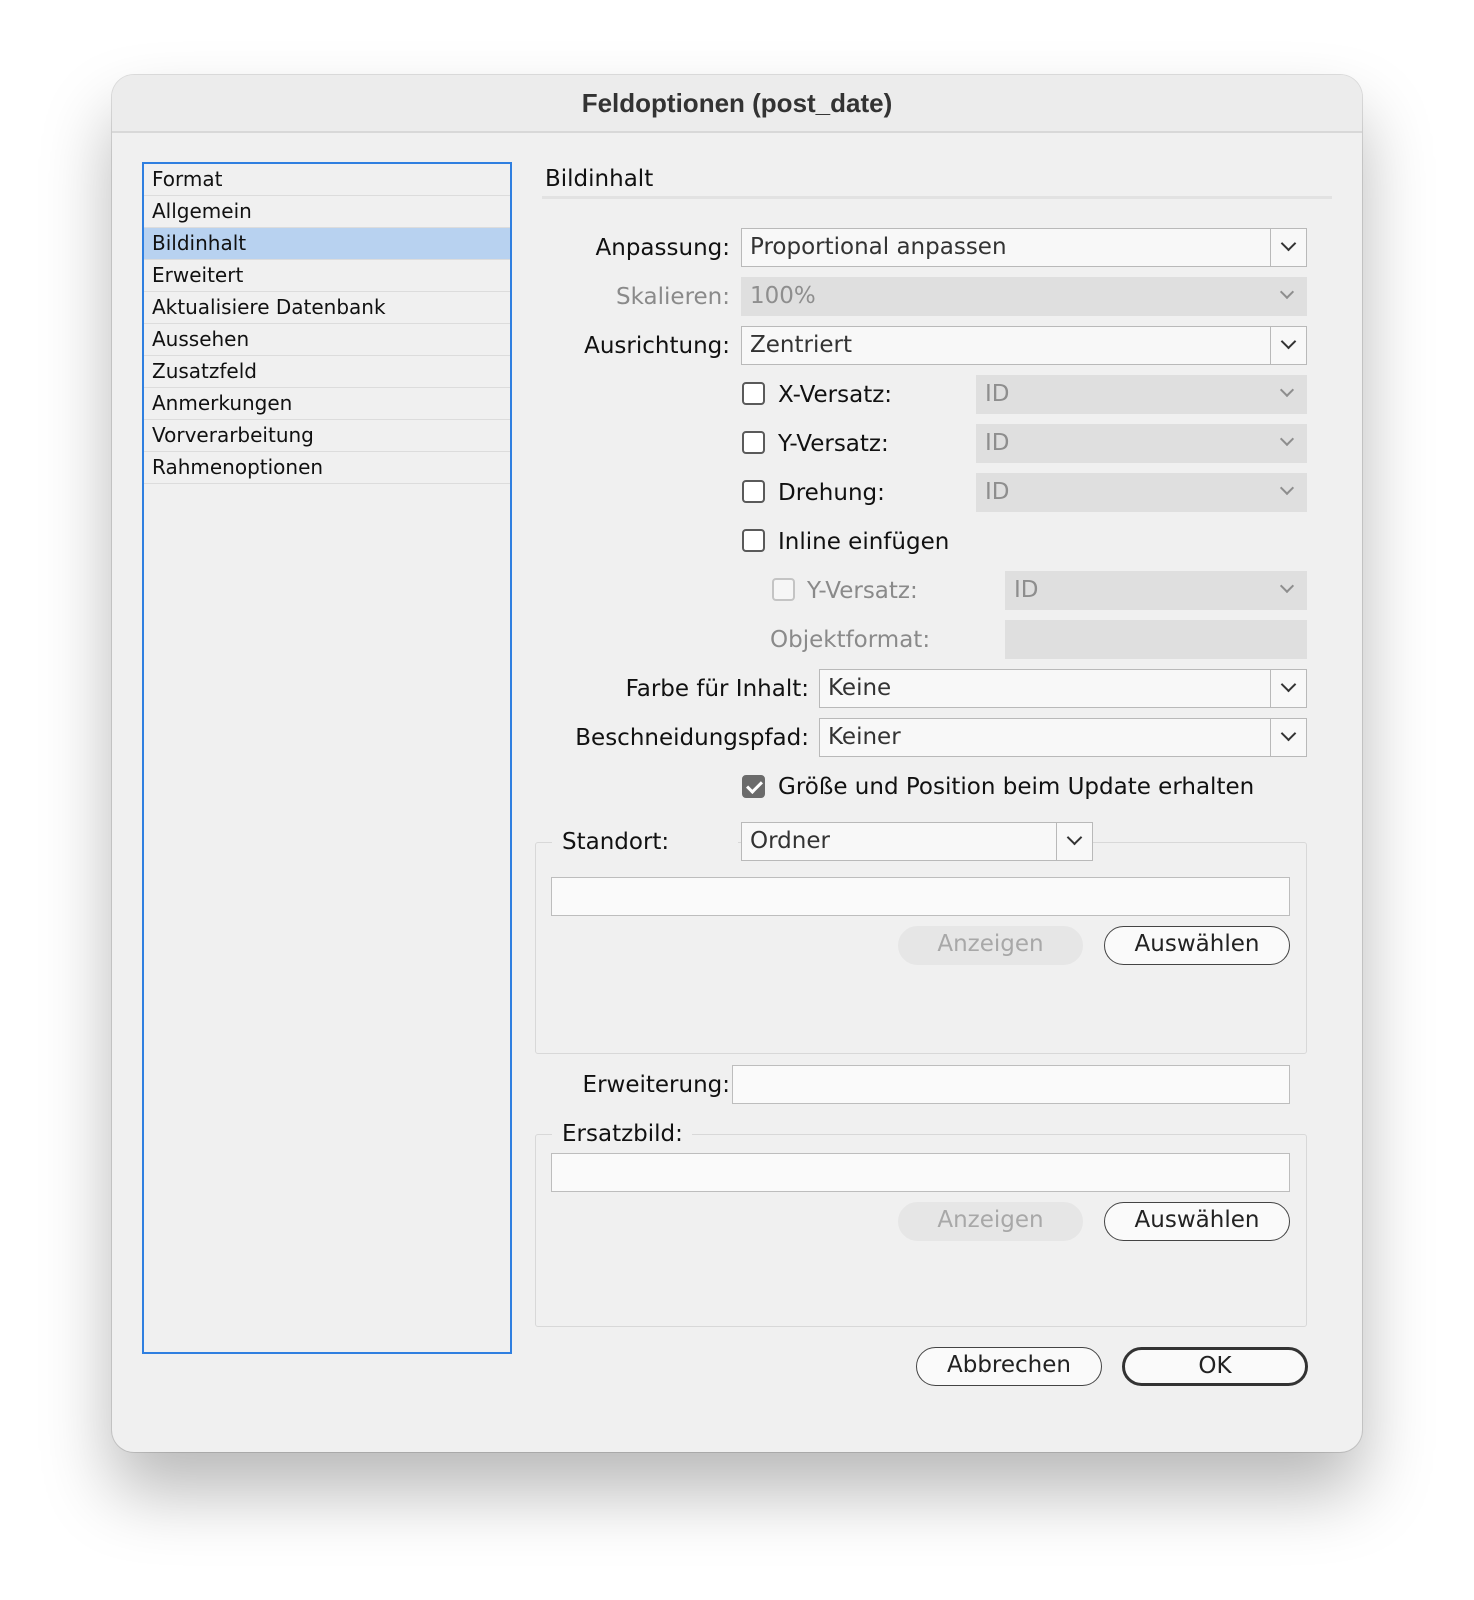 The height and width of the screenshot is (1600, 1474). What do you see at coordinates (1063, 688) in the screenshot?
I see `farbe-select: Keine` at bounding box center [1063, 688].